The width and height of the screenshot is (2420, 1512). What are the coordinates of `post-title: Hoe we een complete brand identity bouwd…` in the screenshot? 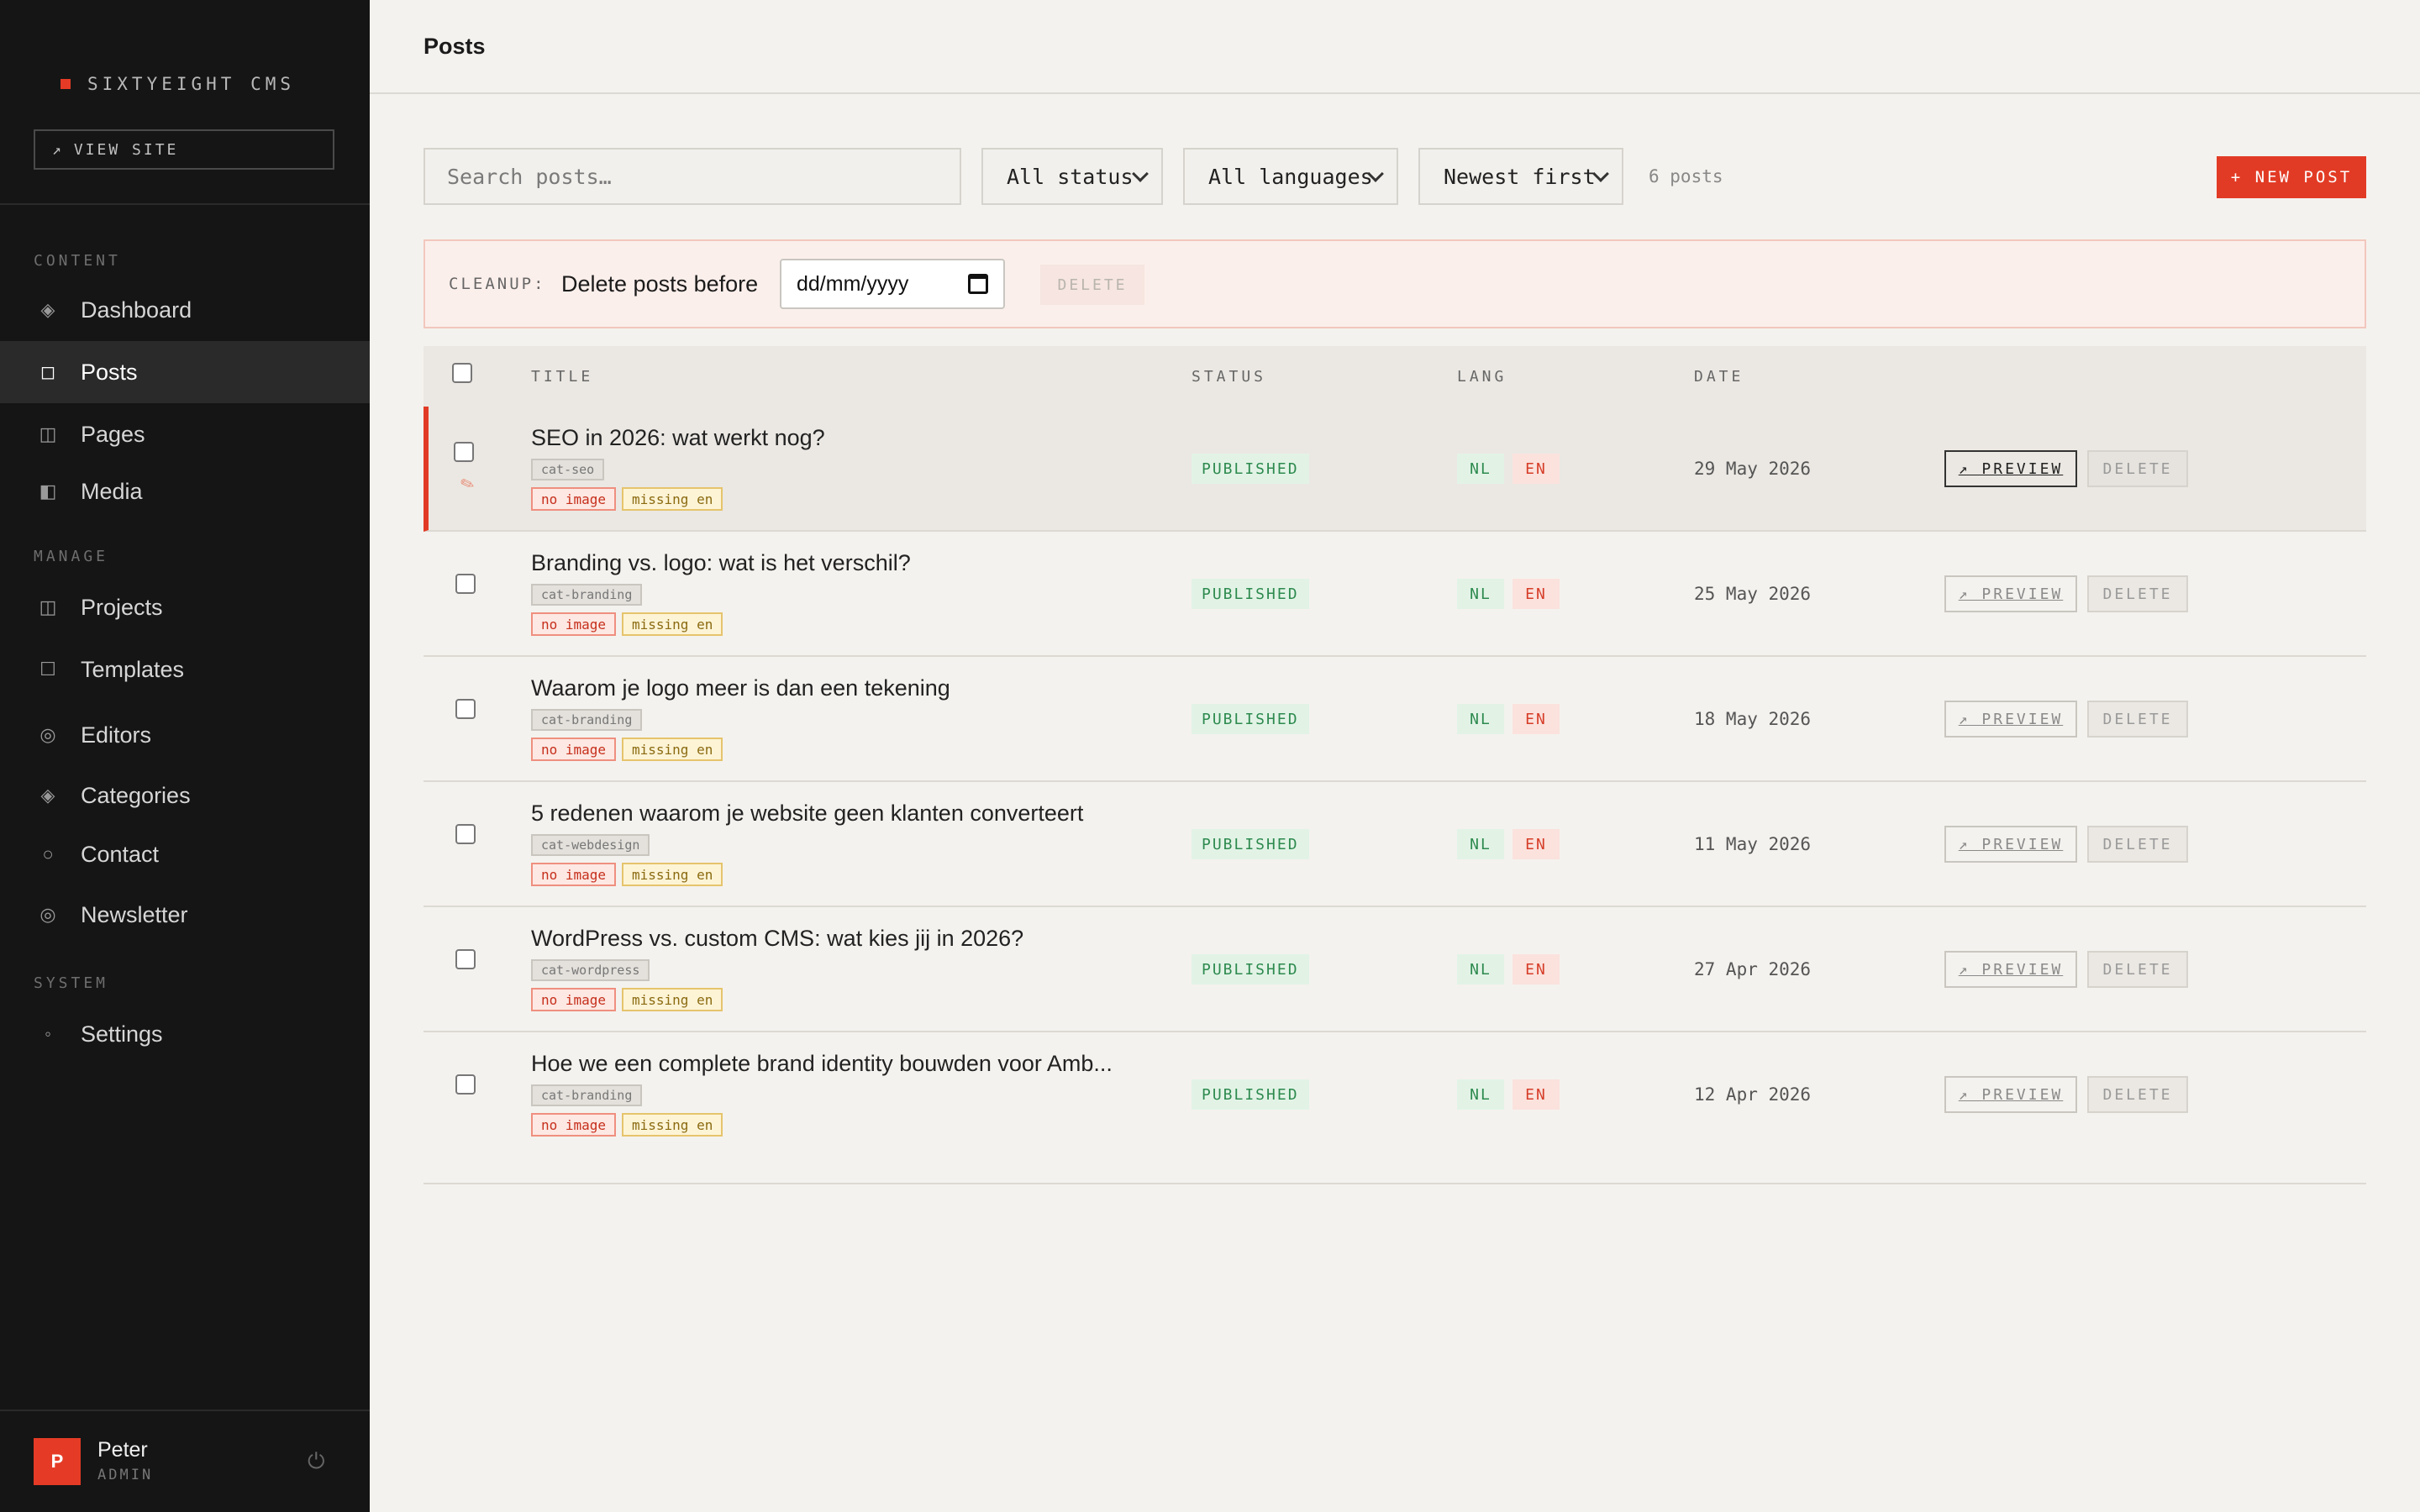 It's located at (822, 1064).